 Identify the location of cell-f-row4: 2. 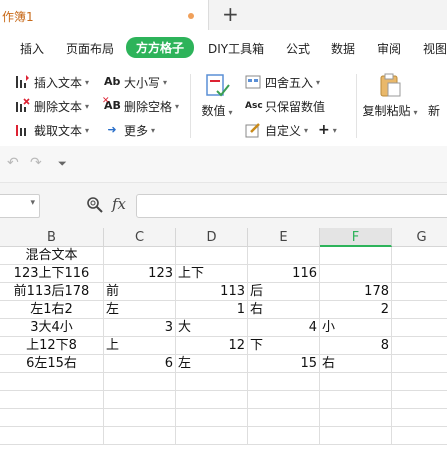
(356, 310).